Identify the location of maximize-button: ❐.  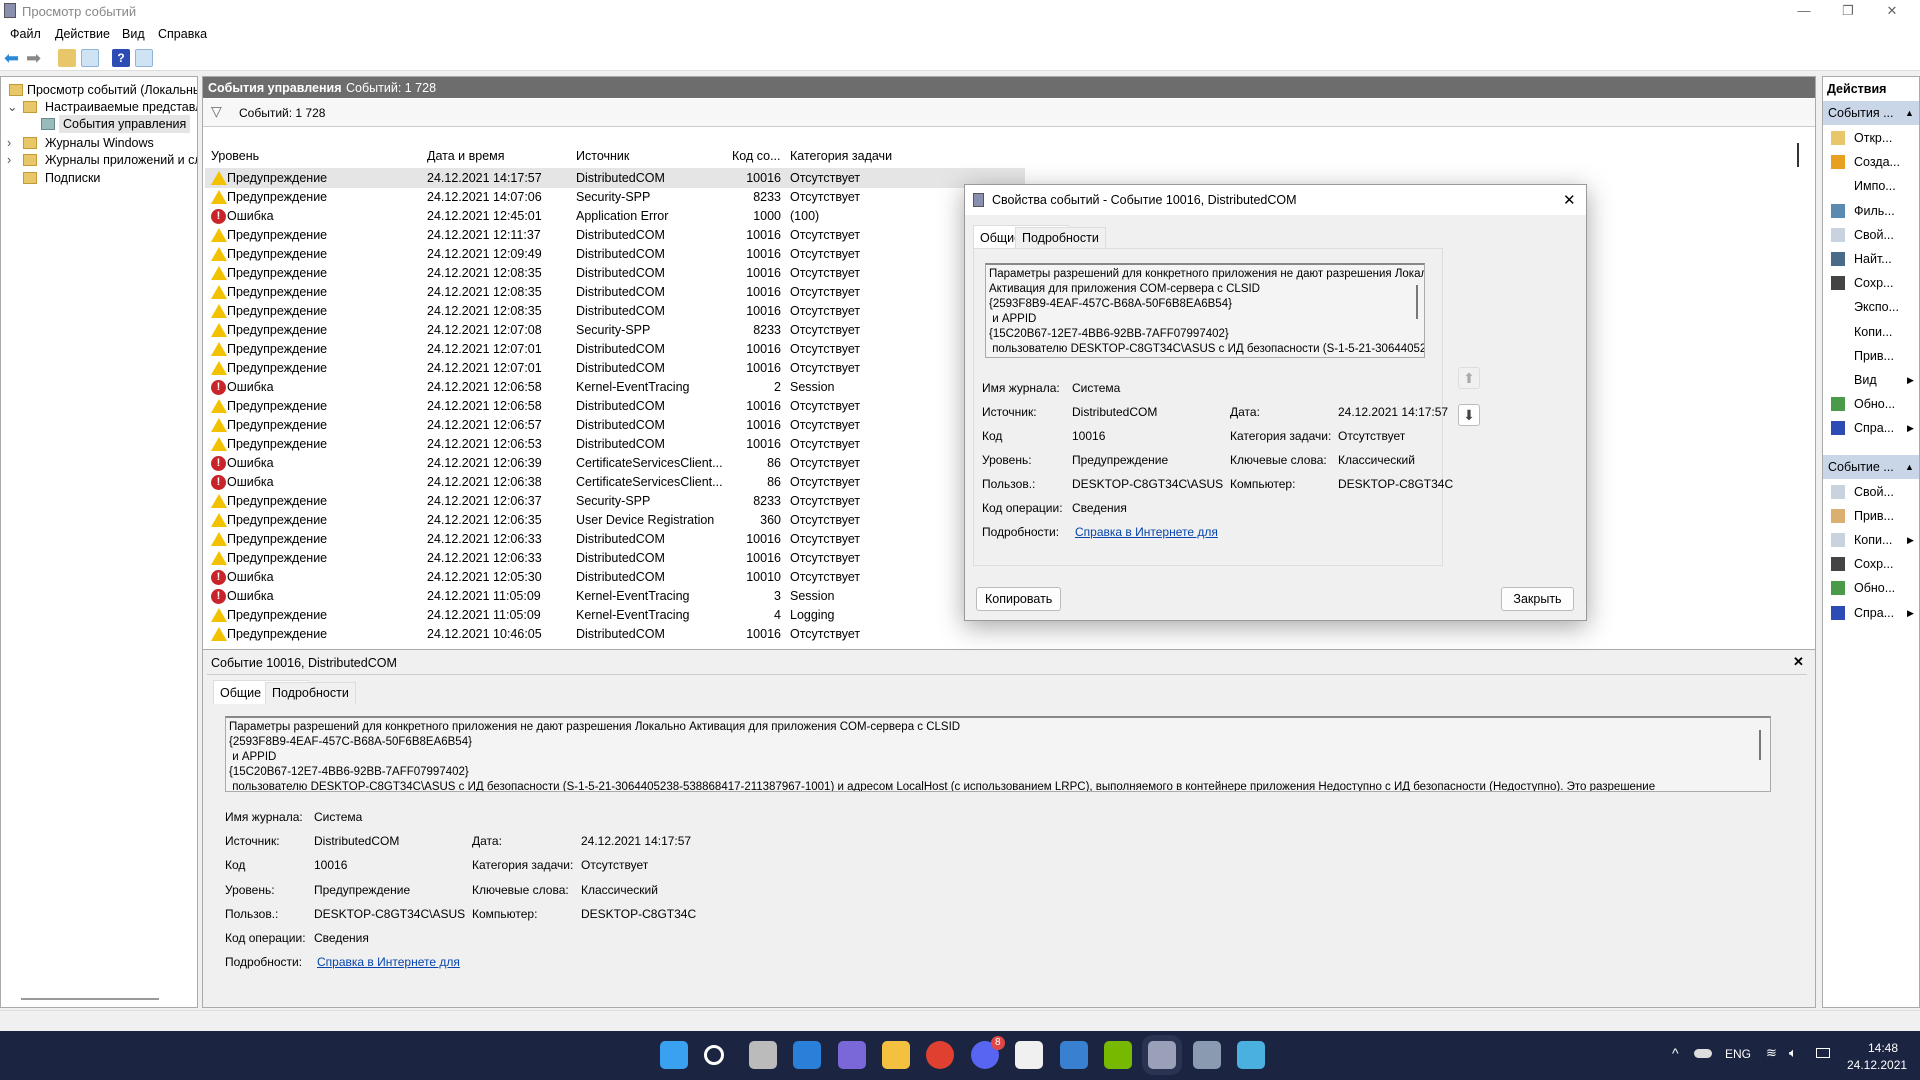
(1848, 11).